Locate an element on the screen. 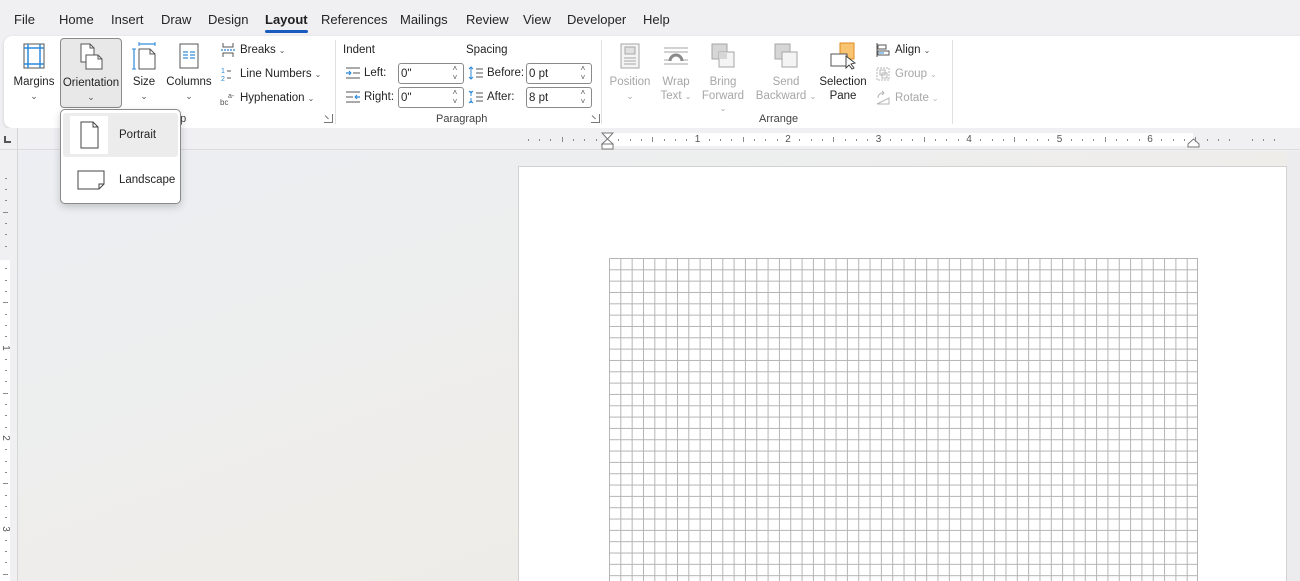 Image resolution: width=1300 pixels, height=581 pixels. orientation-menu: Portrait Landscape is located at coordinates (120, 156).